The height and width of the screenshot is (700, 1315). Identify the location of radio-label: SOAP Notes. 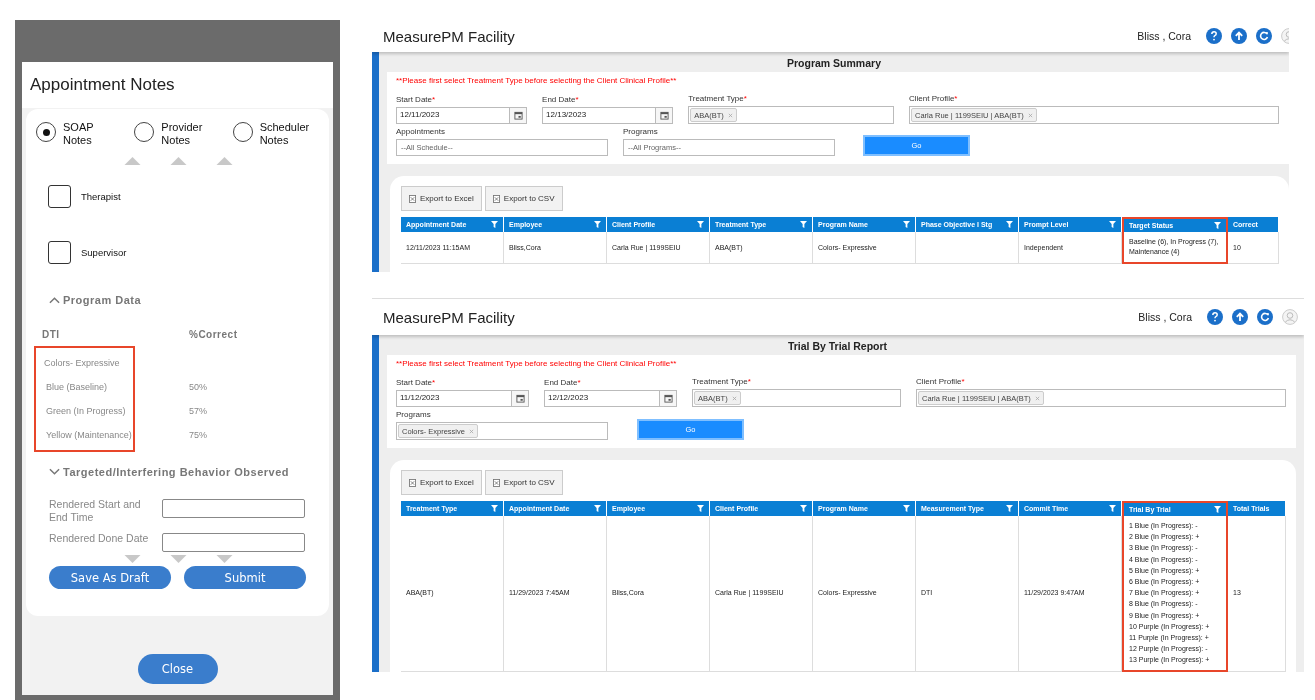
(79, 133).